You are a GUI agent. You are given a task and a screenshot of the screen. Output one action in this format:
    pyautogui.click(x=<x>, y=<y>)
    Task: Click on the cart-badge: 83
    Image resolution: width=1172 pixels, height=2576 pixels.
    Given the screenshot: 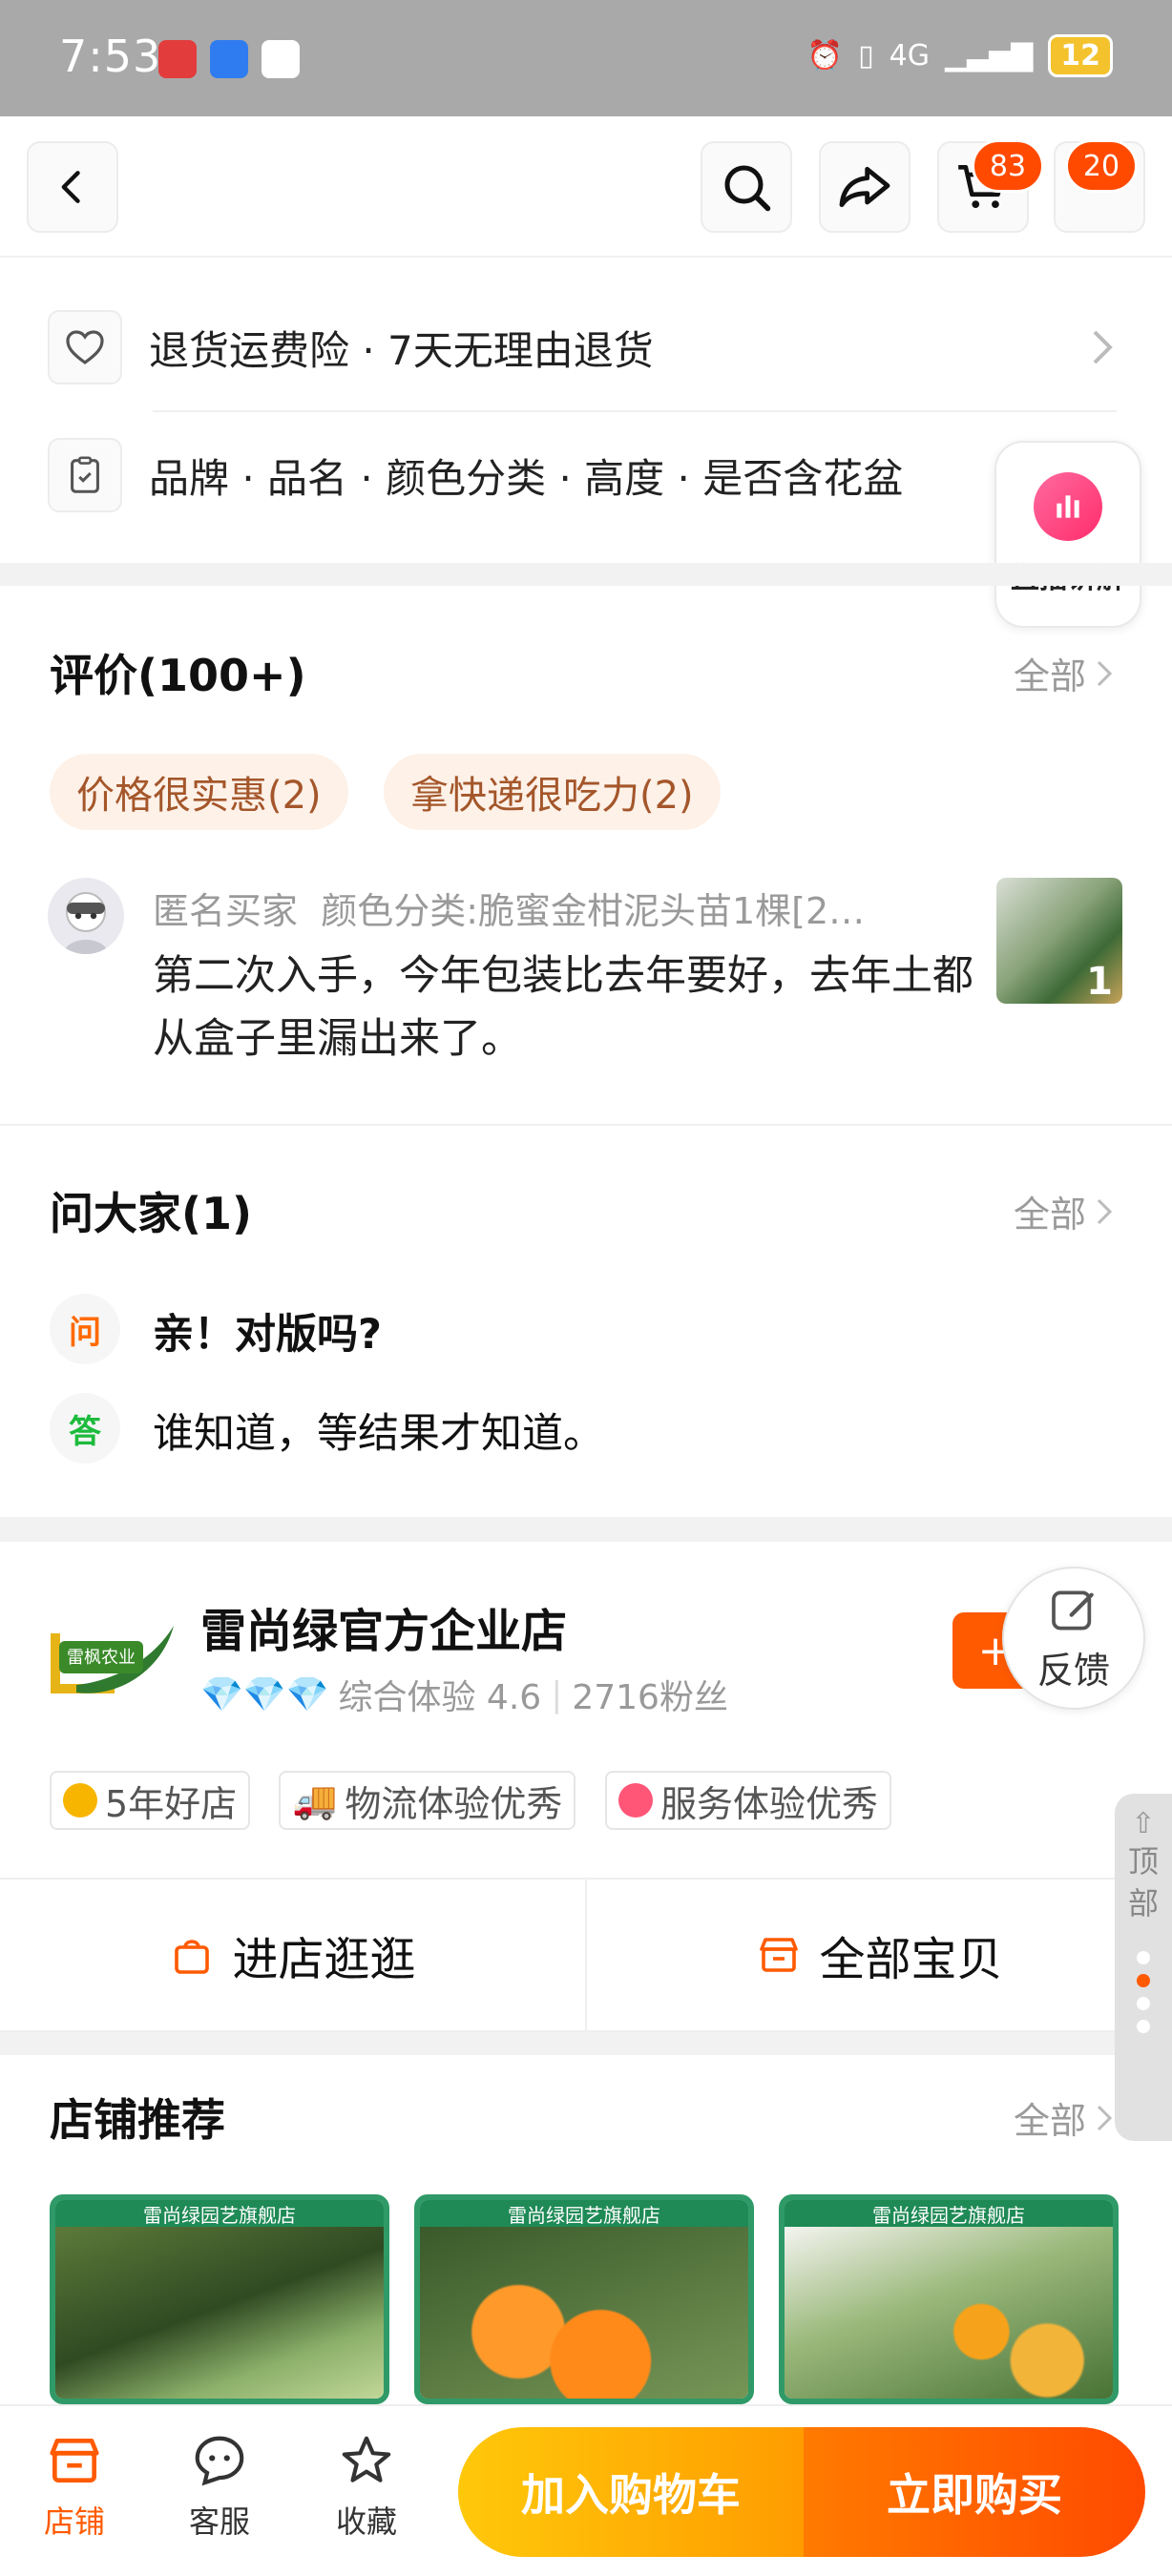 What is the action you would take?
    pyautogui.click(x=1008, y=166)
    